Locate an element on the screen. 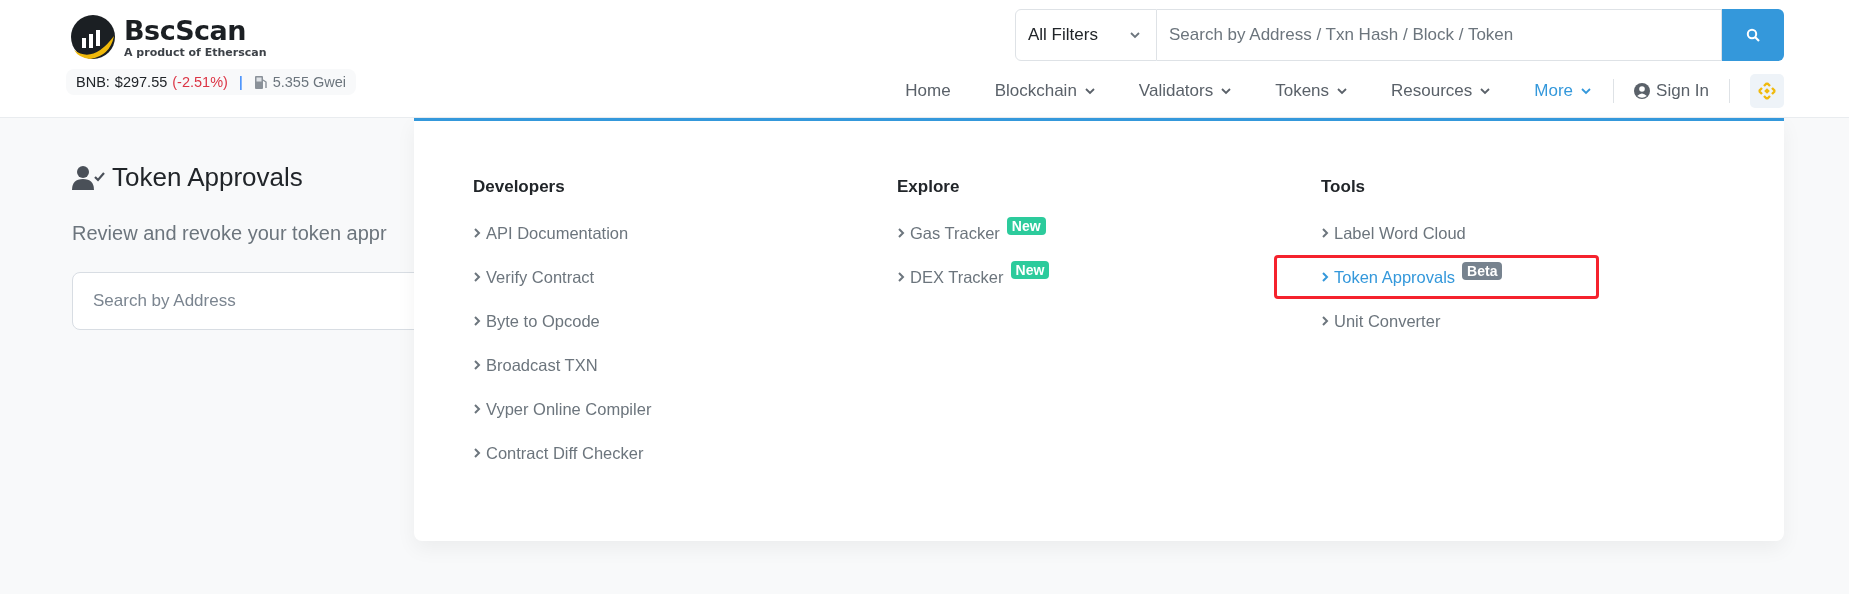 The width and height of the screenshot is (1849, 594). search-button is located at coordinates (1753, 35).